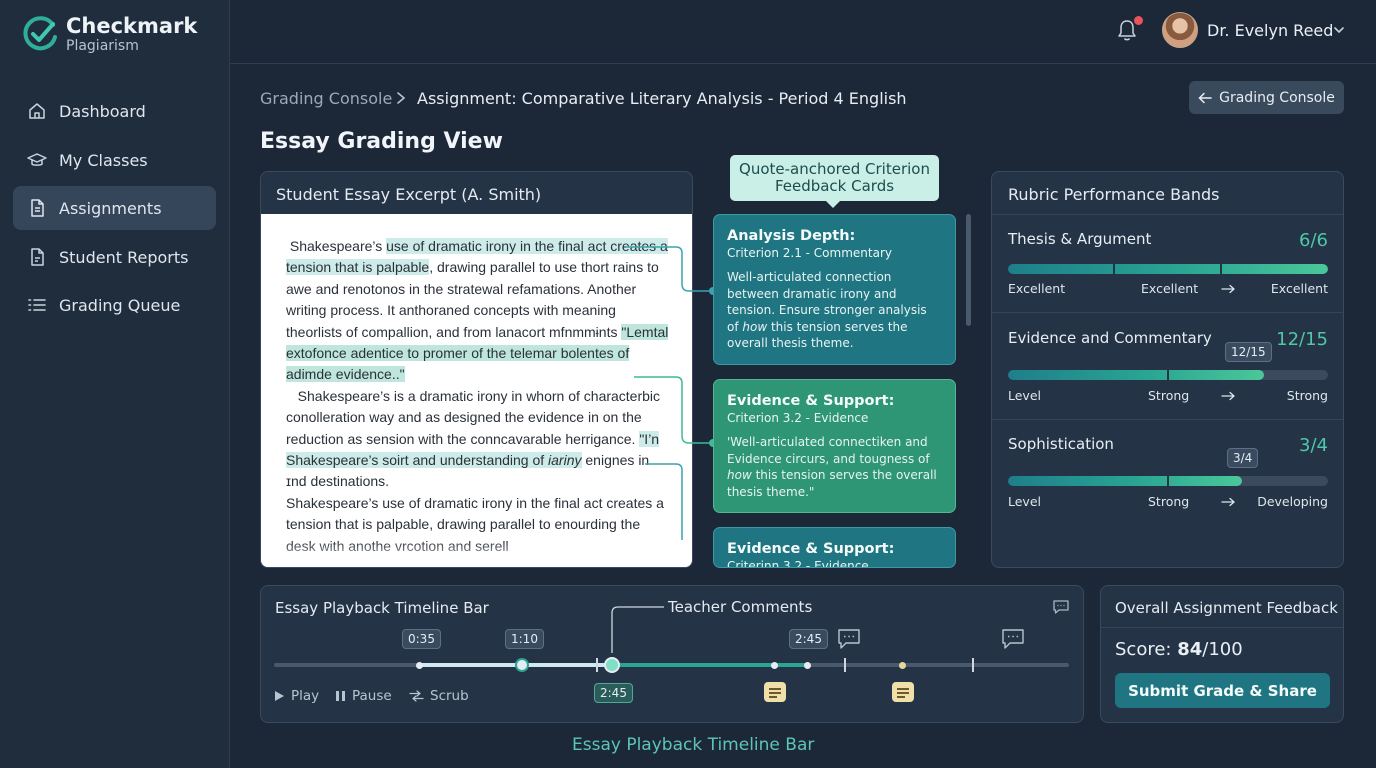  I want to click on back-to-grading-console-button: Grading Console, so click(1266, 97).